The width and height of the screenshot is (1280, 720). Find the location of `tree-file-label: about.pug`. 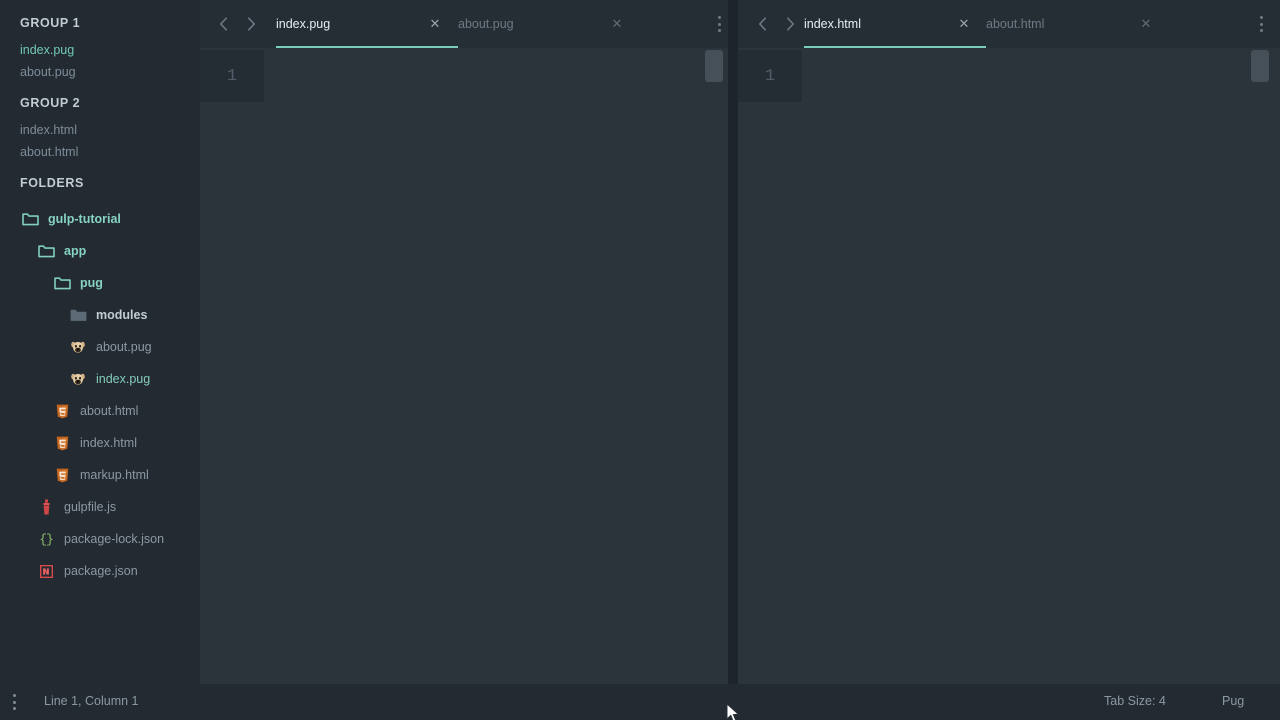

tree-file-label: about.pug is located at coordinates (124, 347).